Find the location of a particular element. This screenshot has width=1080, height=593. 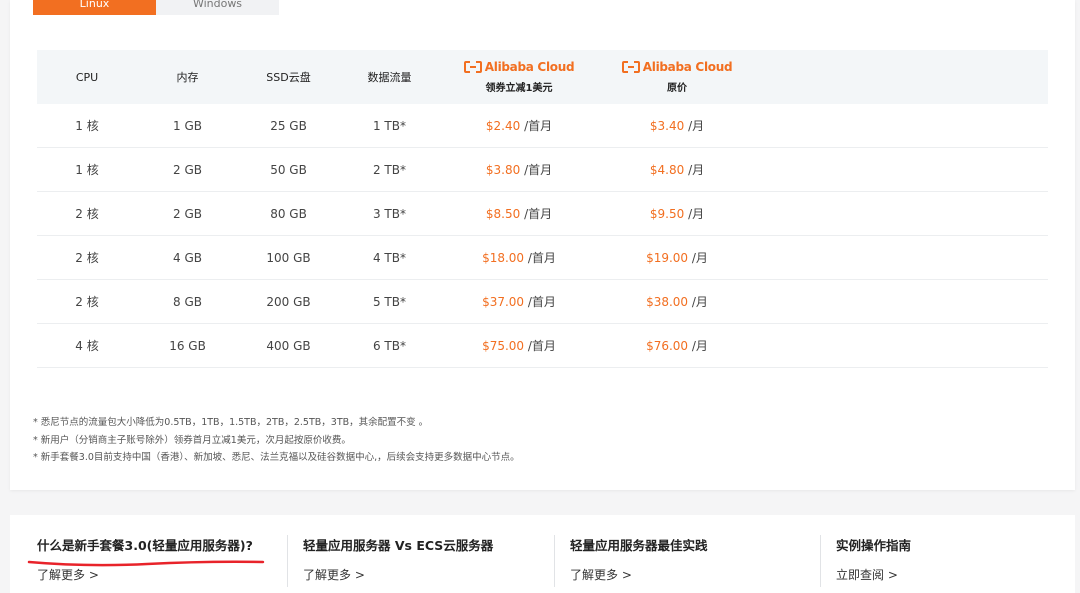

header-spacer is located at coordinates (902, 77).